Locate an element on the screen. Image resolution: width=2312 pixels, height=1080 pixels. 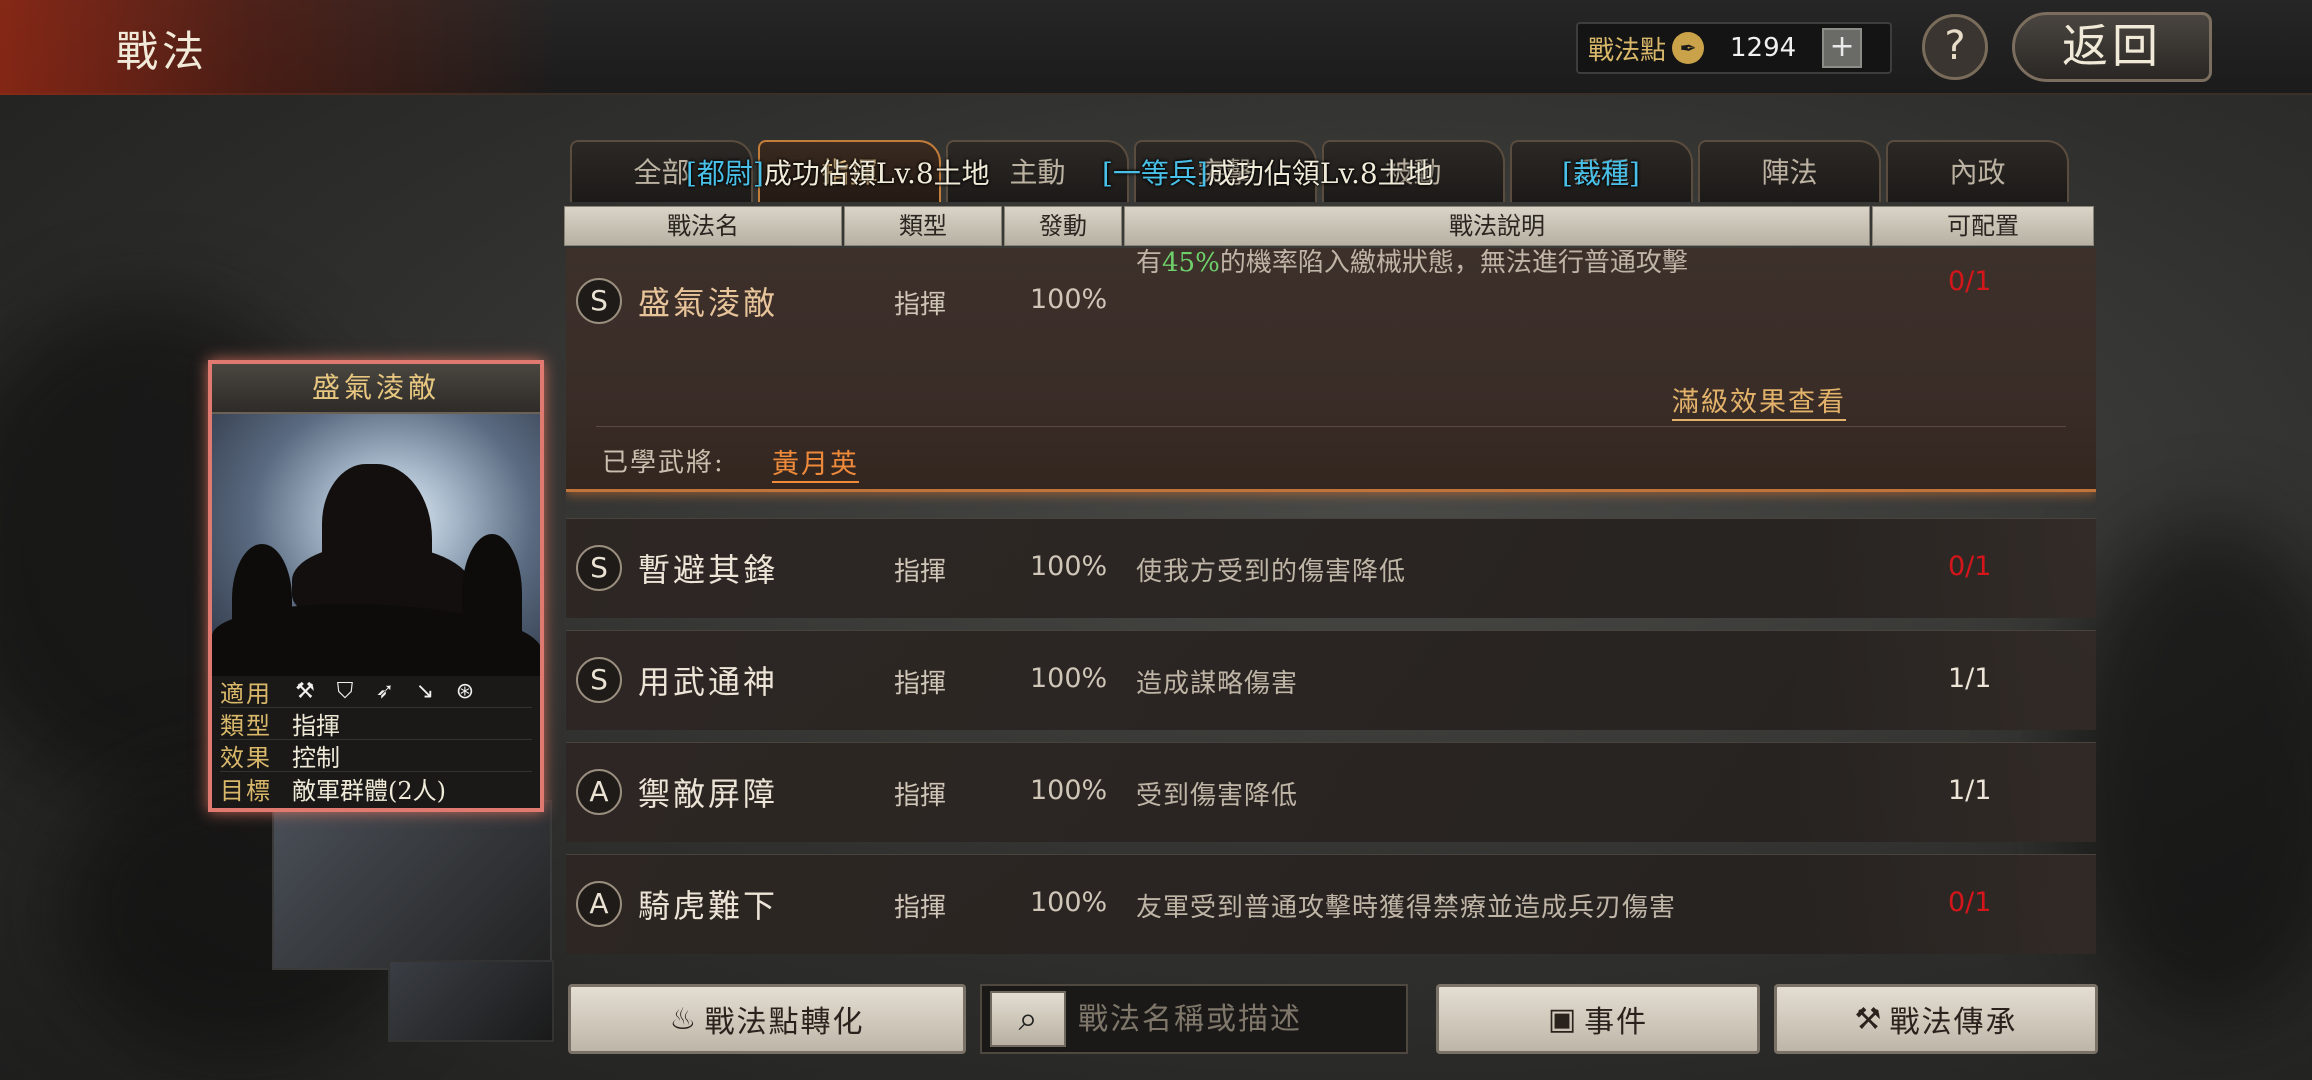
card-title: 盛氣淩敵 is located at coordinates (376, 389).